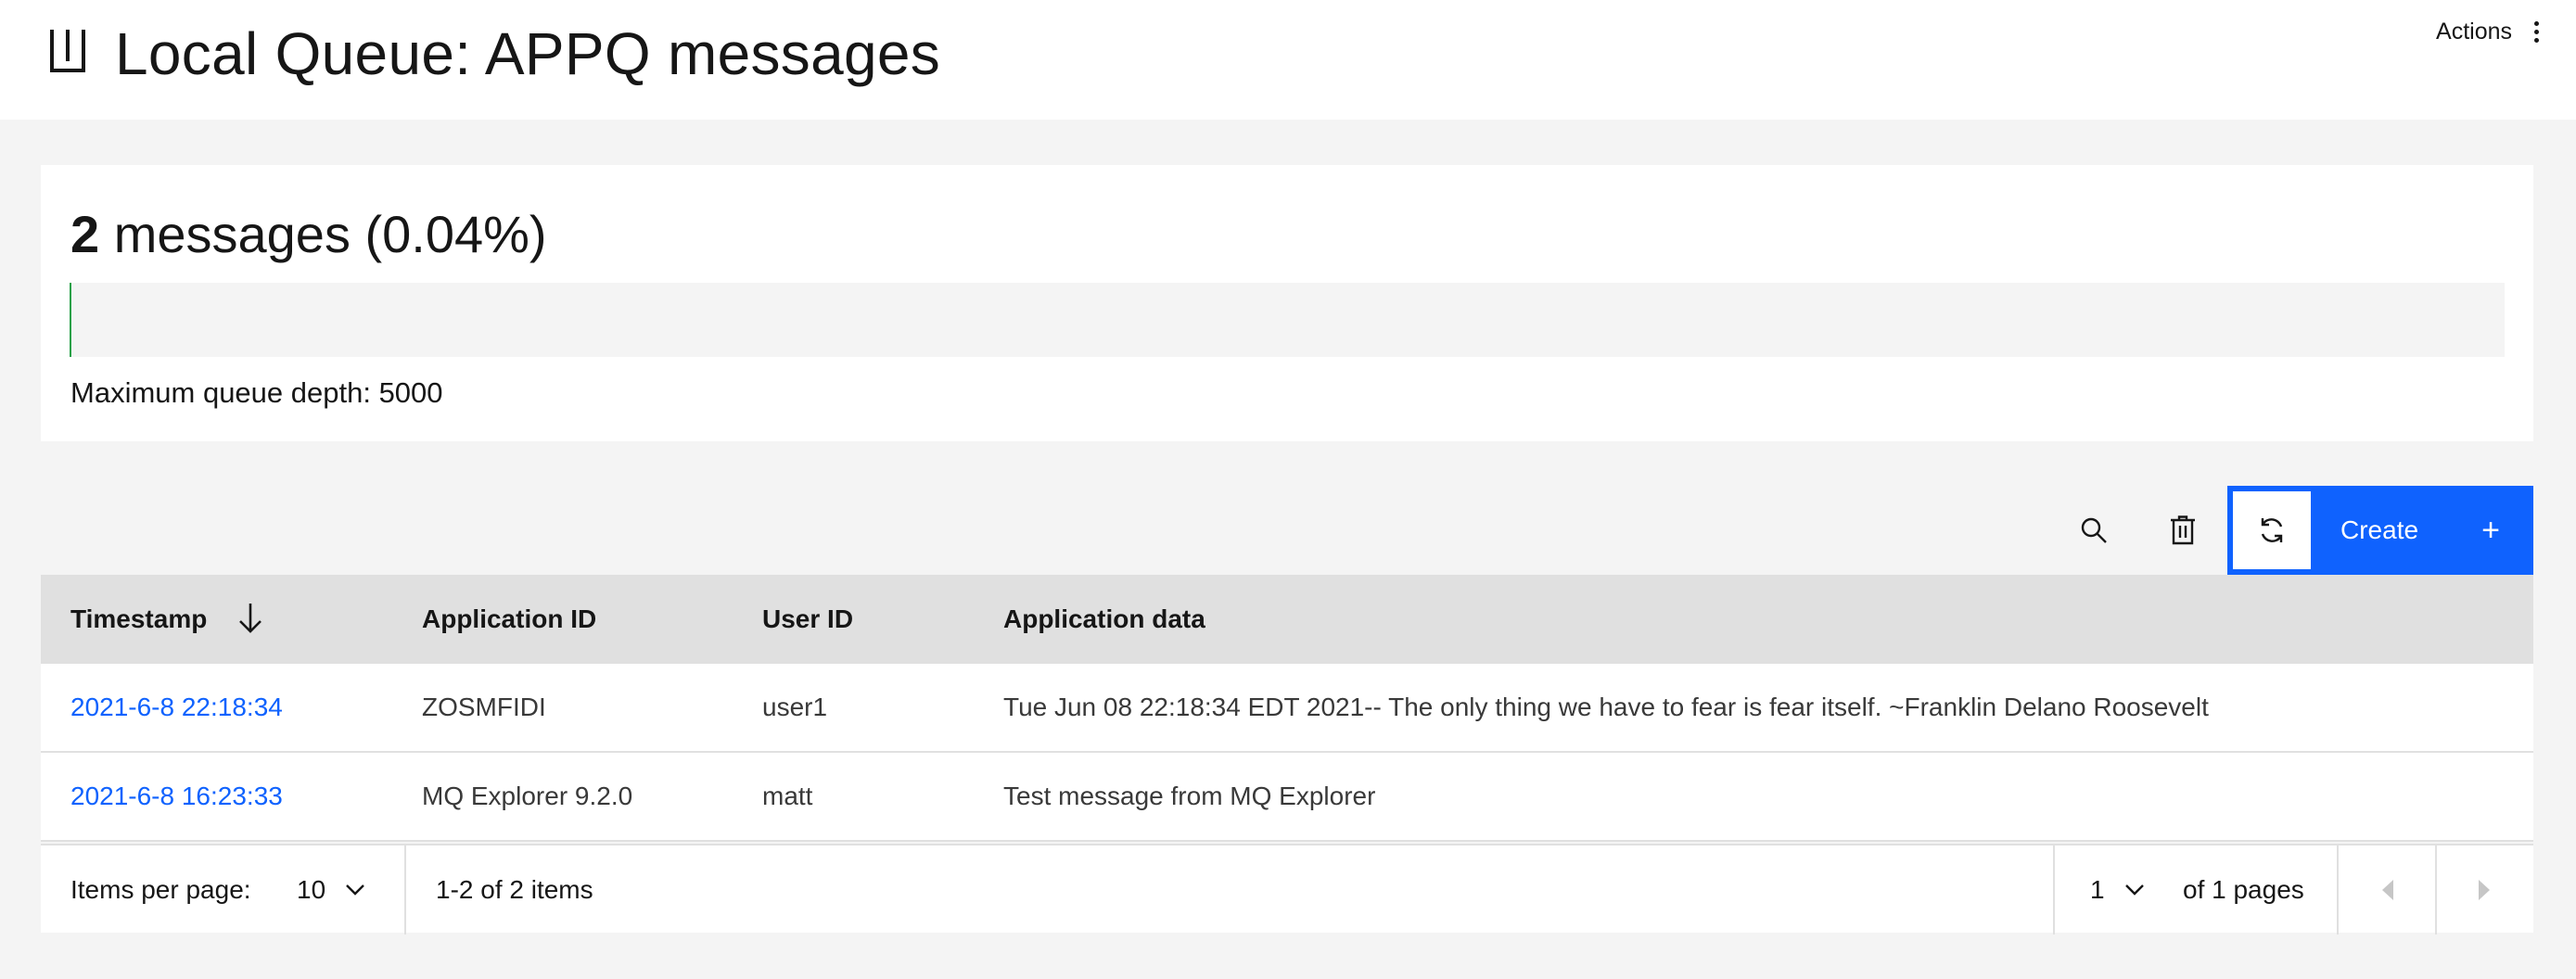  What do you see at coordinates (787, 796) in the screenshot?
I see `user-id-cell: matt` at bounding box center [787, 796].